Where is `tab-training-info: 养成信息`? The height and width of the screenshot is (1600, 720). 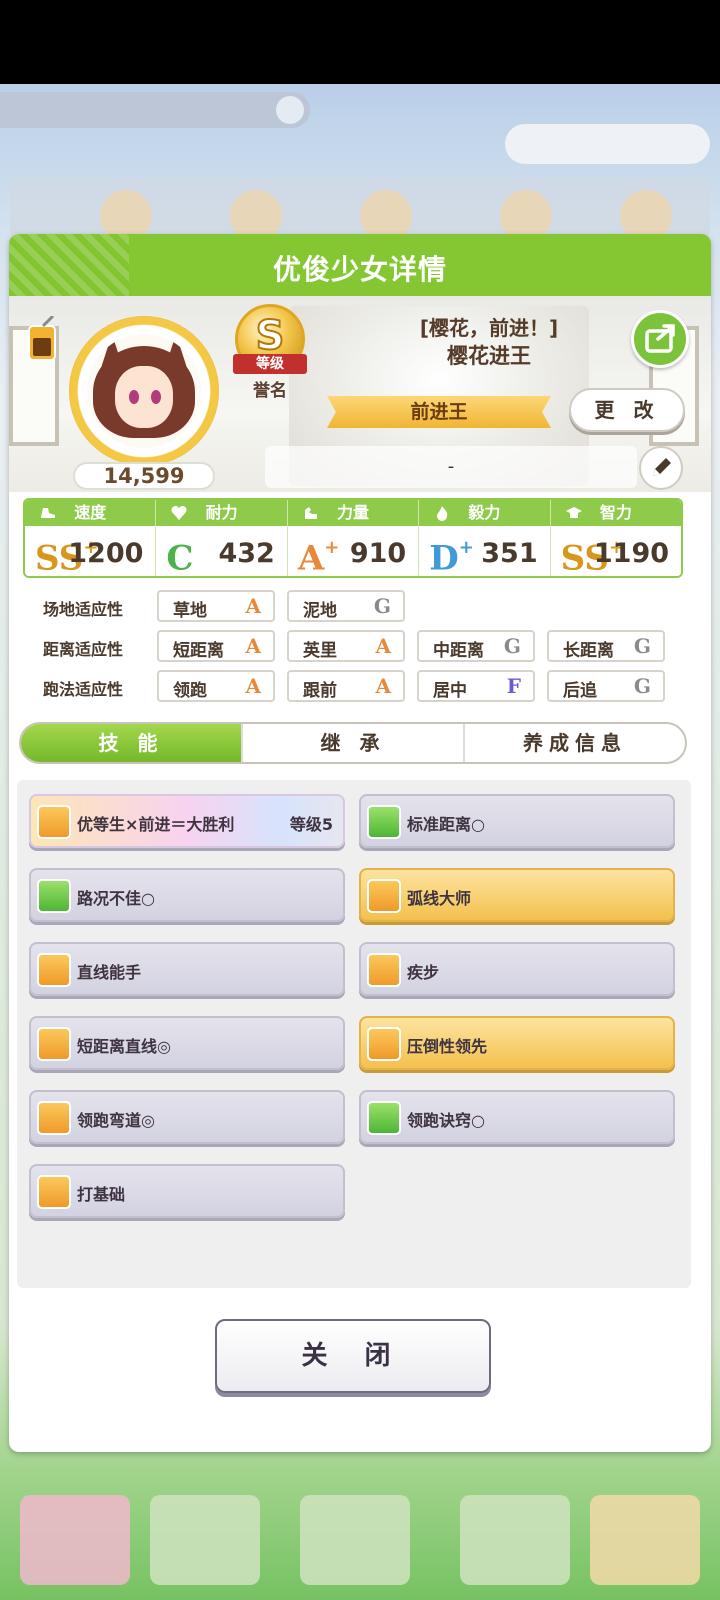
tab-training-info: 养成信息 is located at coordinates (575, 743).